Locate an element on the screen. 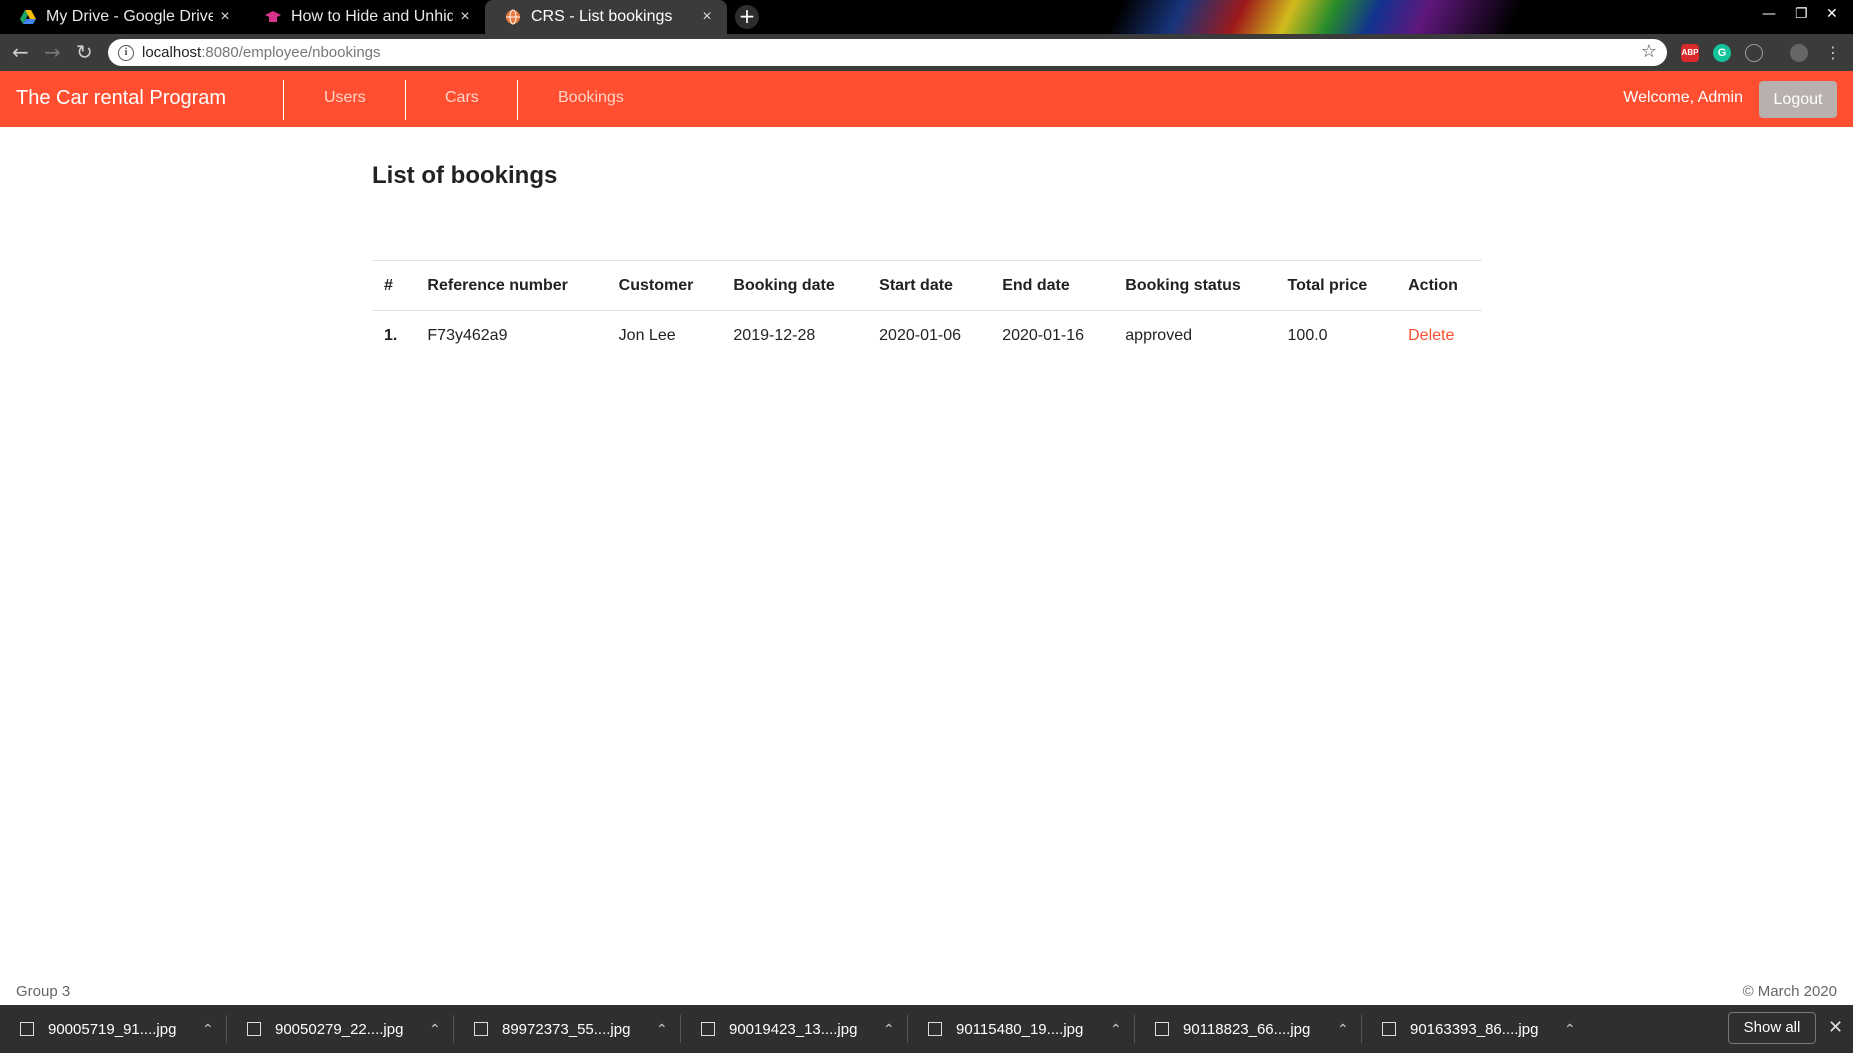  download-item: 90005719_91....jpg ⌃ is located at coordinates (107, 1029).